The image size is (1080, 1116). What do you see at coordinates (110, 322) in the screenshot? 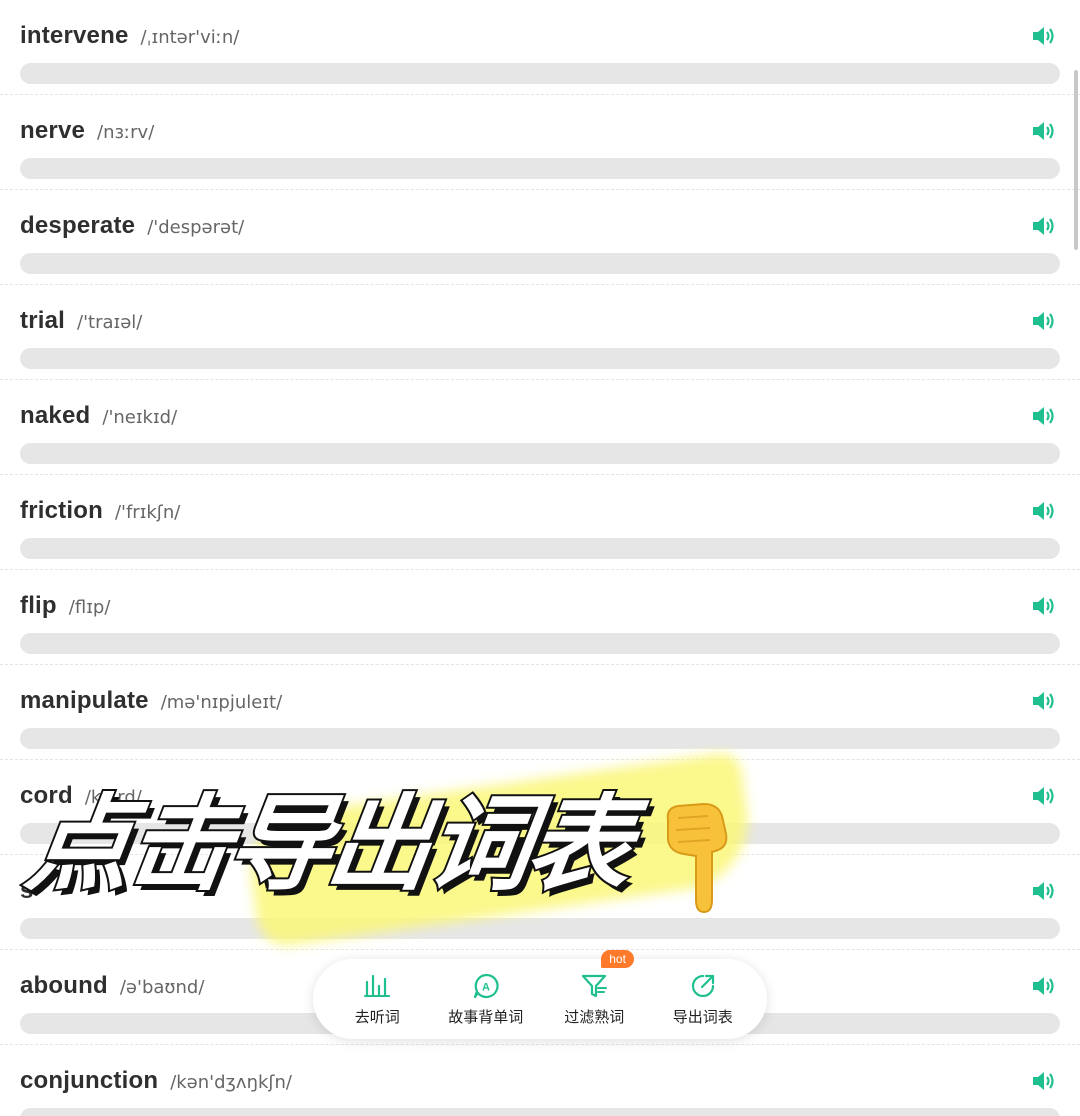
I see `phonetic-text: /'traɪəl/` at bounding box center [110, 322].